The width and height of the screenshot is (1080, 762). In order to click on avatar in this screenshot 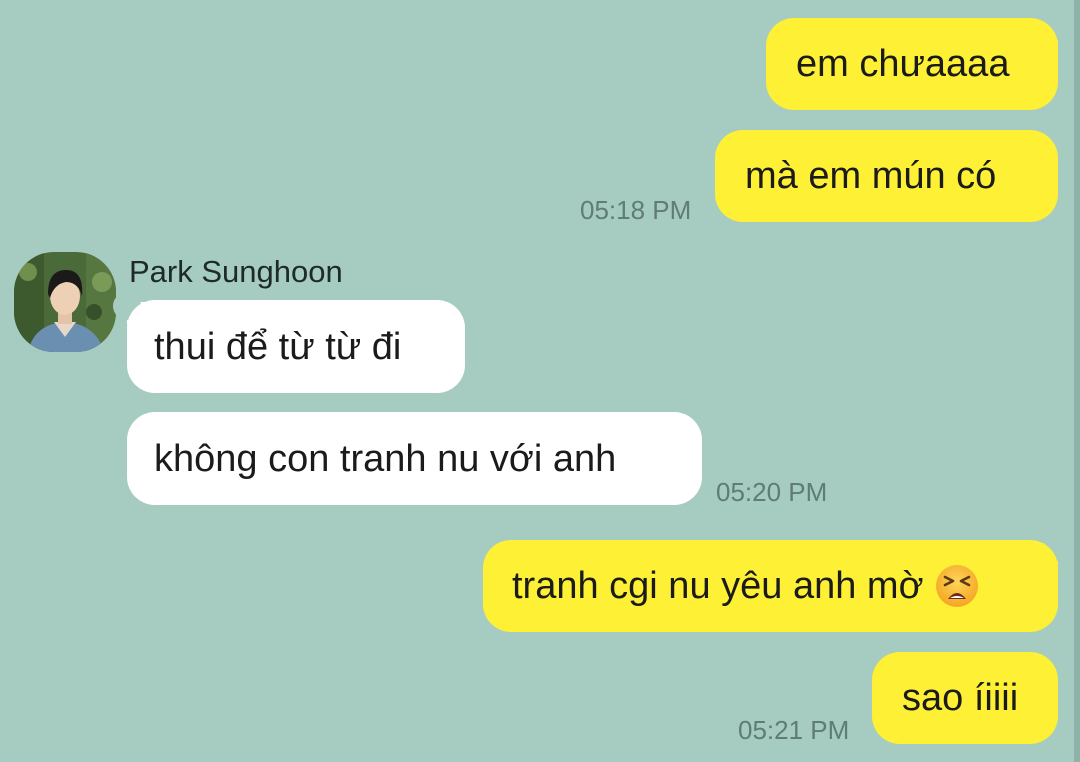, I will do `click(65, 302)`.